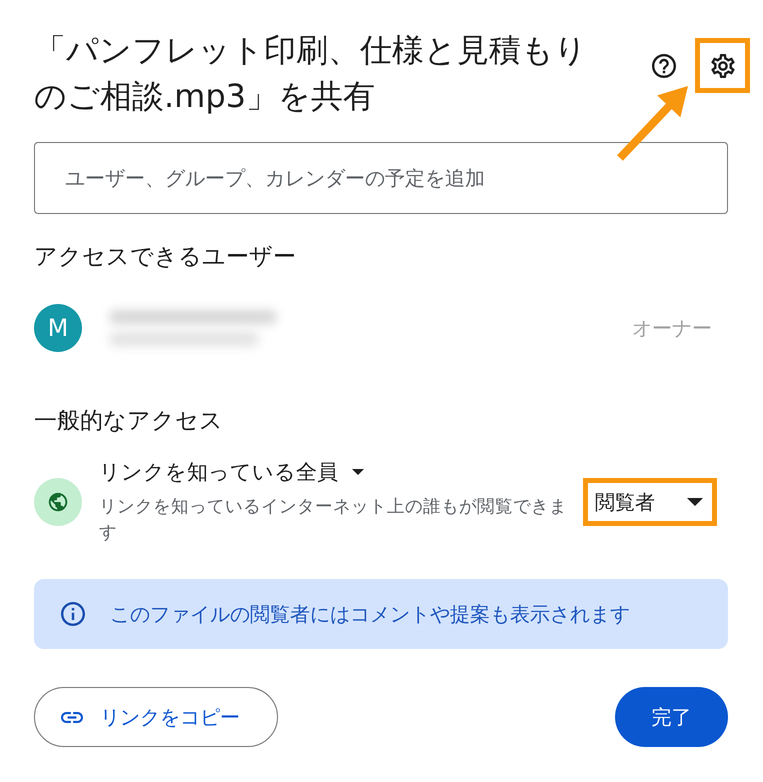  I want to click on add-people-field: ユーザー、グループ、カレンダーの予定を追加, so click(381, 178).